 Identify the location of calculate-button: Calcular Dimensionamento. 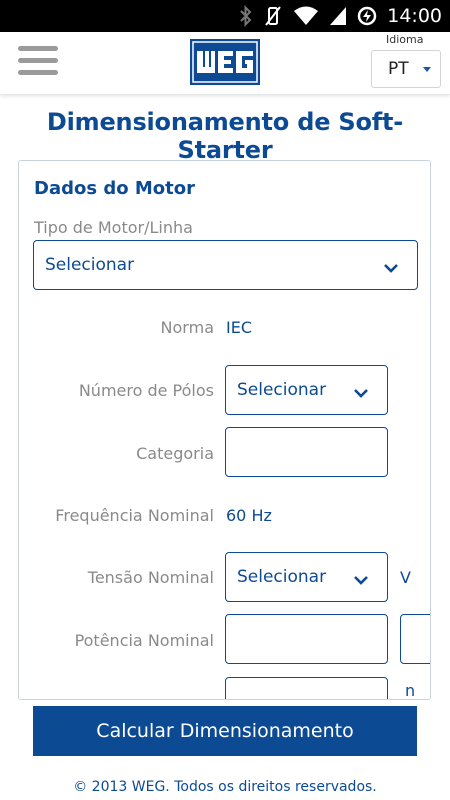
(225, 731).